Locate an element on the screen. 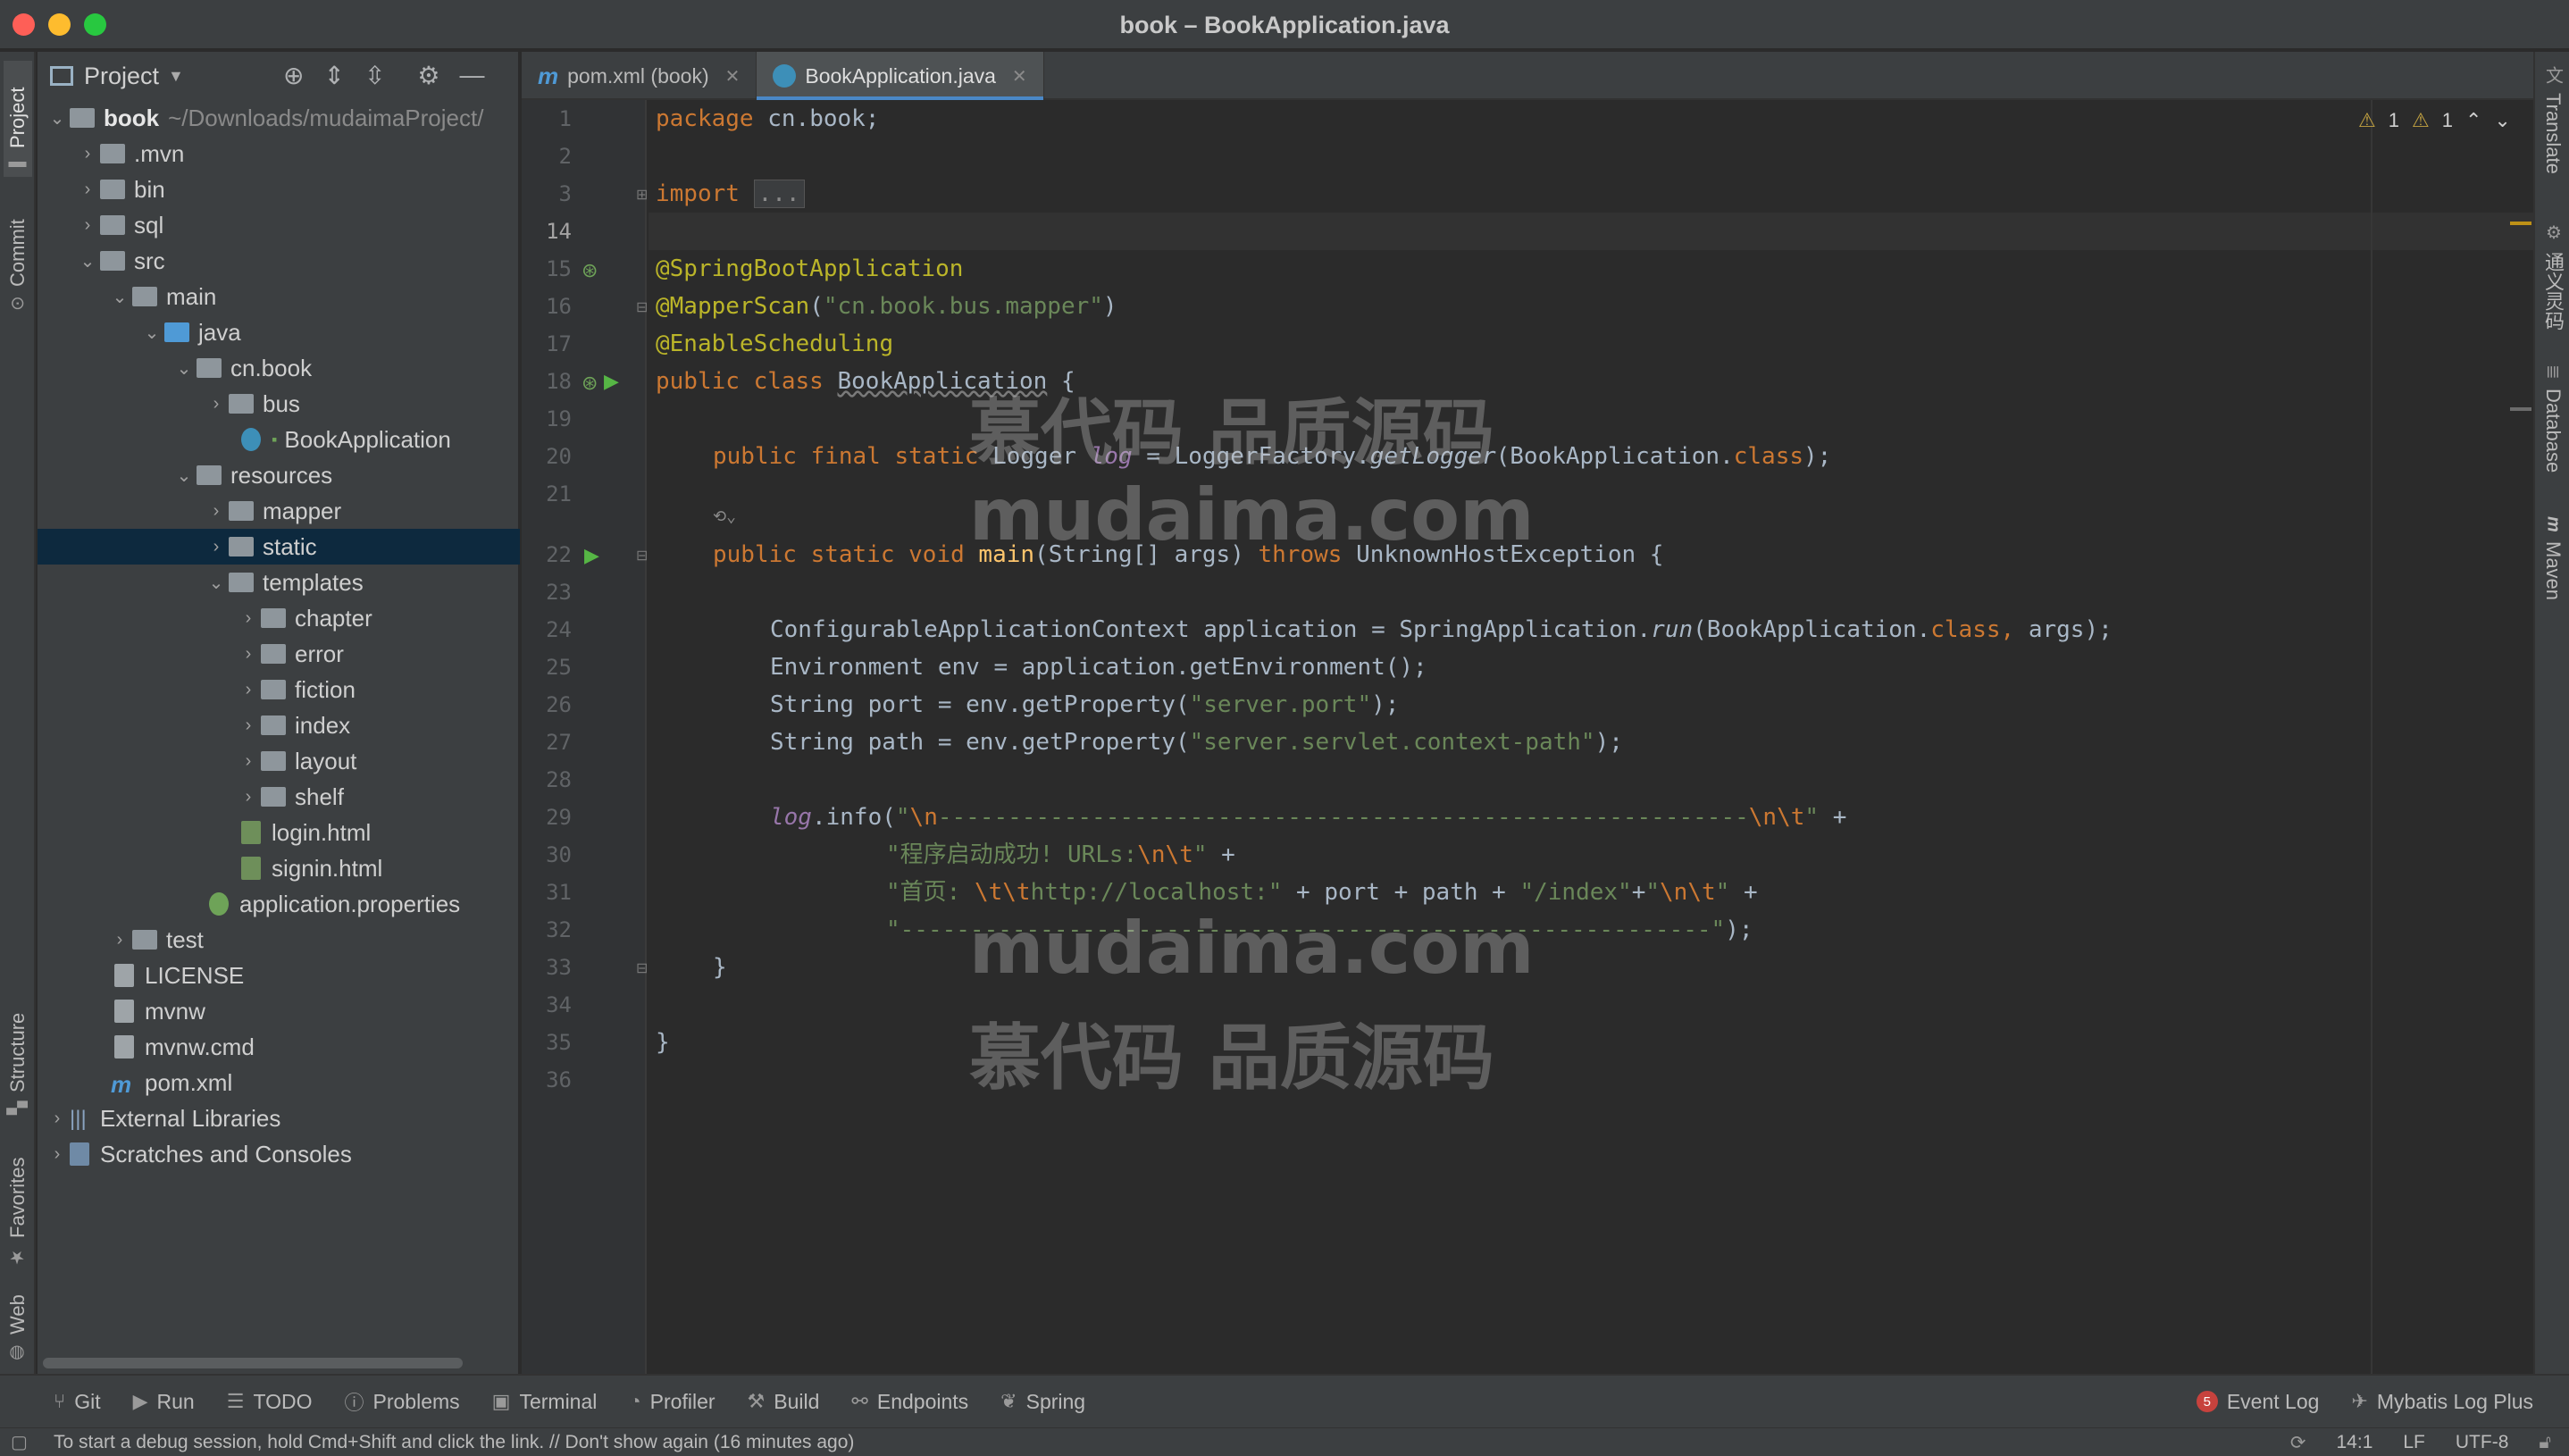 Image resolution: width=2569 pixels, height=1456 pixels. tree-item-mapper: › mapper is located at coordinates (279, 511).